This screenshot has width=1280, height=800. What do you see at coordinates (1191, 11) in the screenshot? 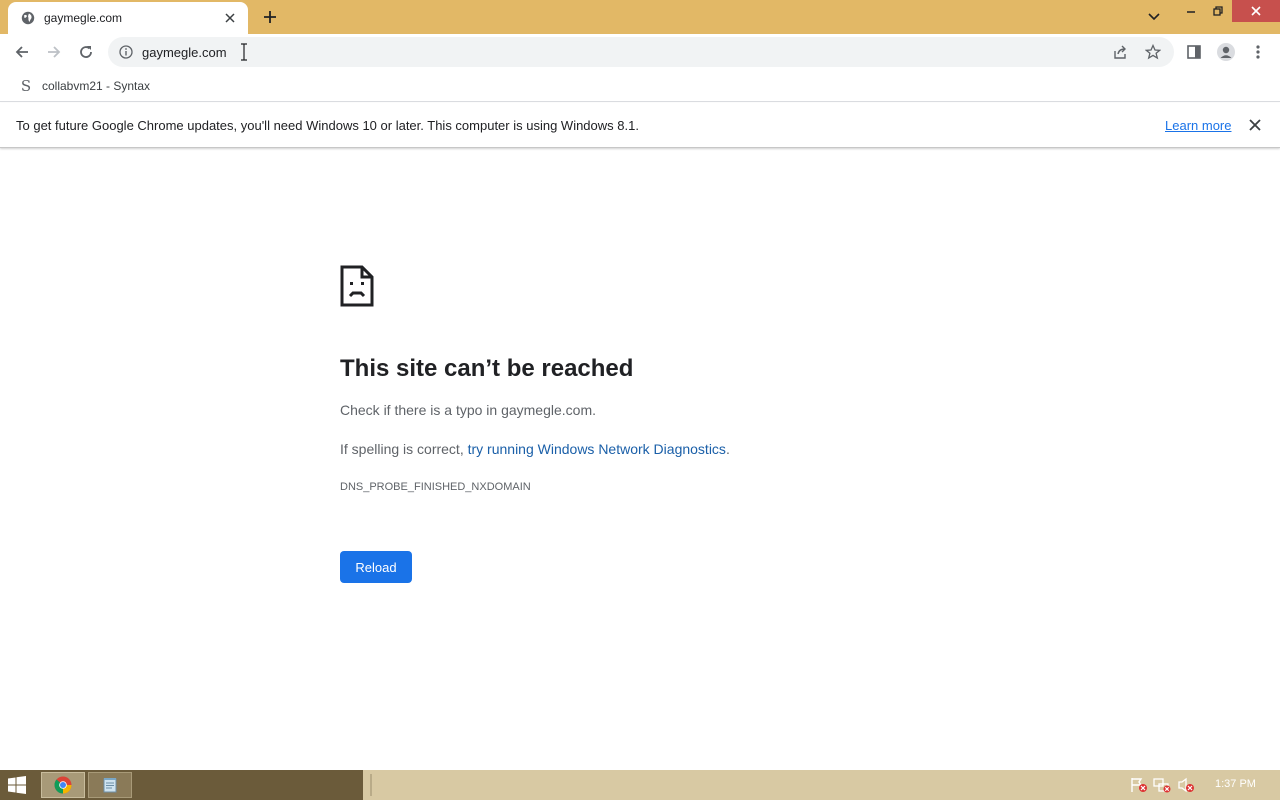
I see `minimize-button` at bounding box center [1191, 11].